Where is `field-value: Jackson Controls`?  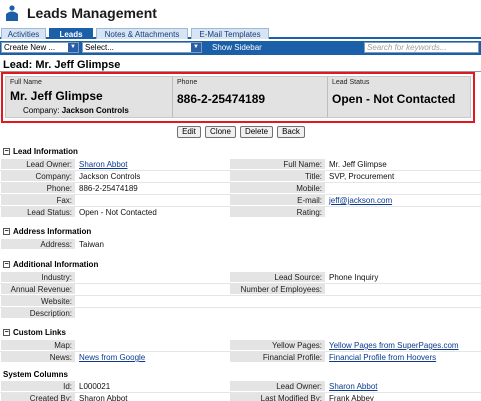 field-value: Jackson Controls is located at coordinates (110, 176).